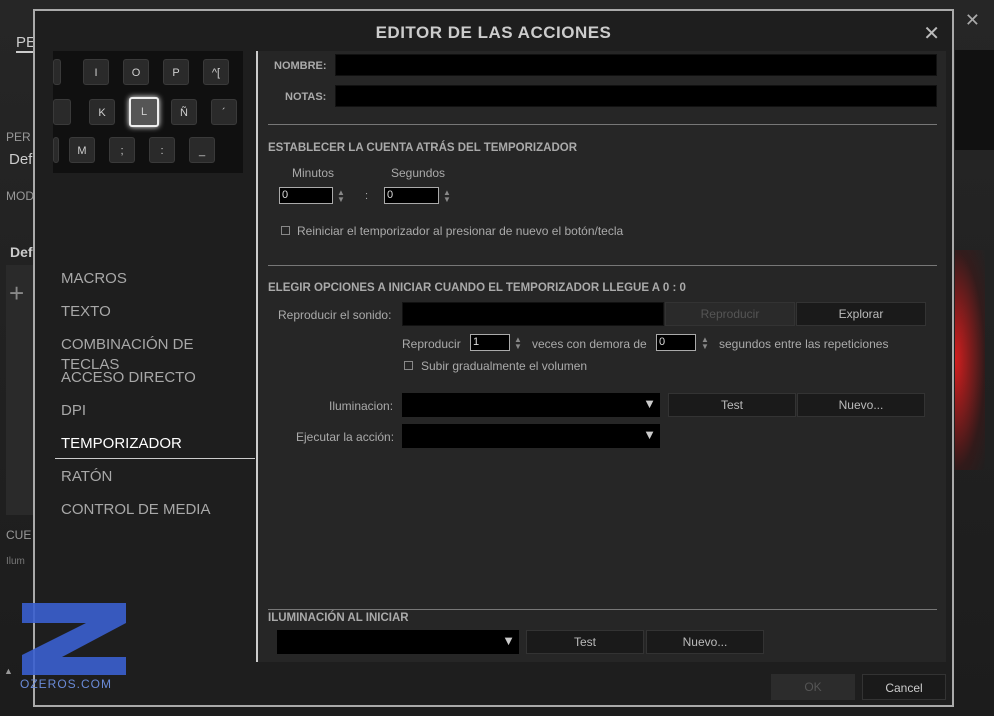 This screenshot has width=994, height=716. Describe the element at coordinates (155, 446) in the screenshot. I see `nav-item-temporizador: TEMPORIZADOR` at that location.